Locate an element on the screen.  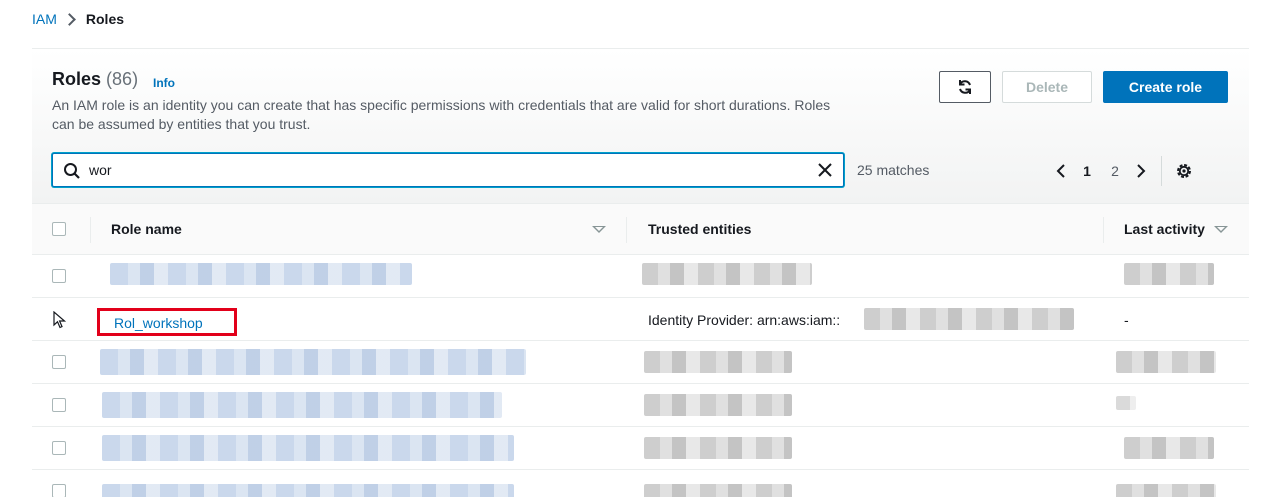
refresh-button is located at coordinates (965, 87).